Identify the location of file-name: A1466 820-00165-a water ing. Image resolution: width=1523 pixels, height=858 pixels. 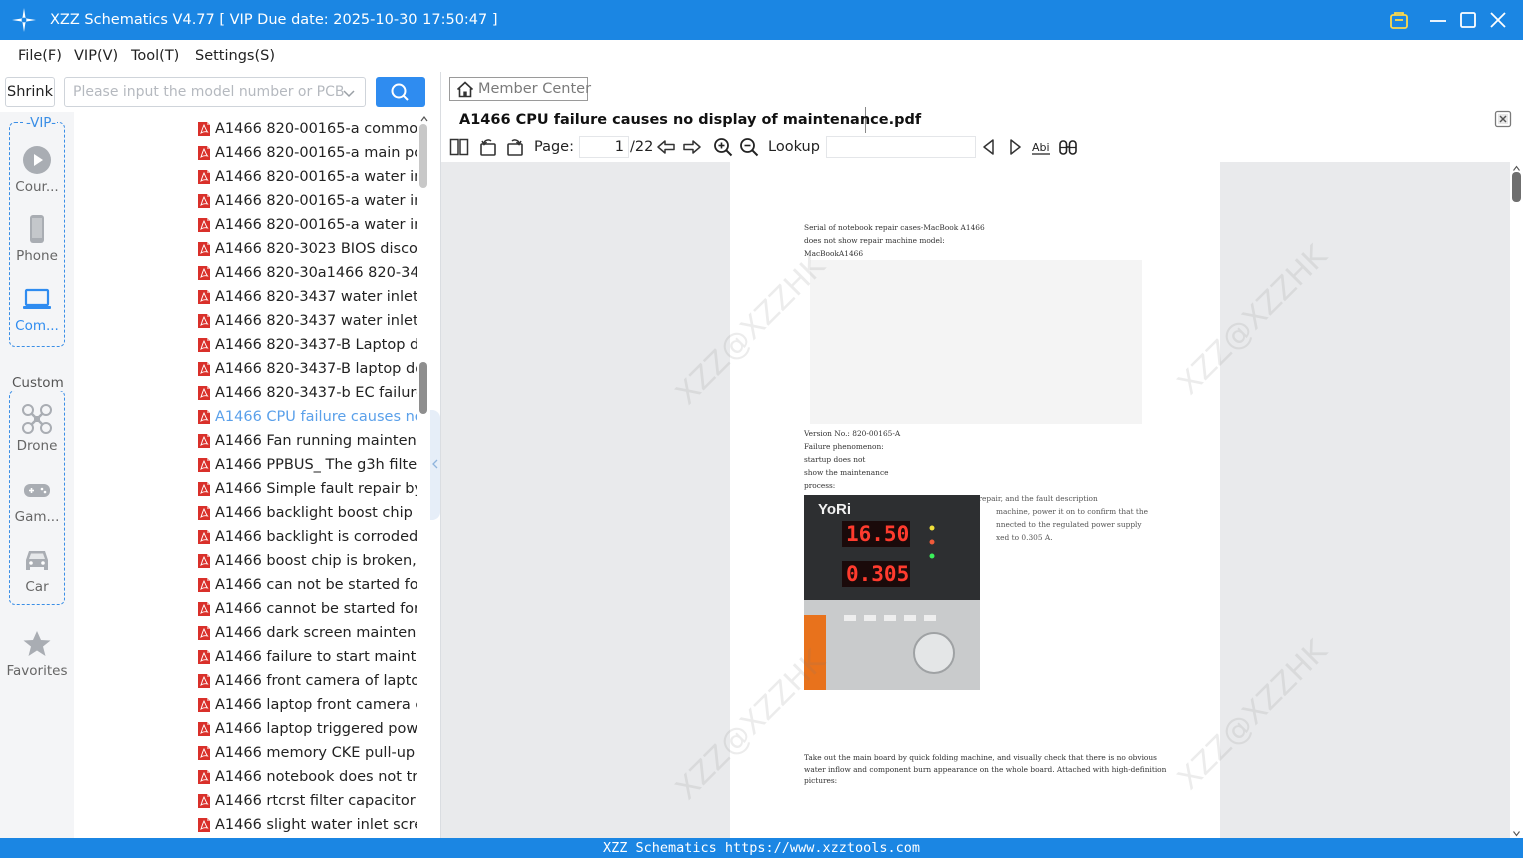
(316, 177).